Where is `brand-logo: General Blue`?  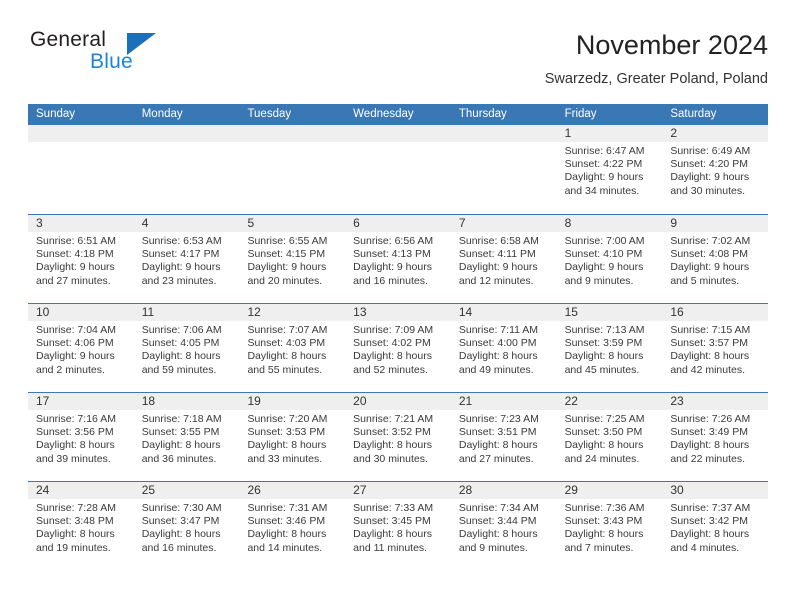 brand-logo: General Blue is located at coordinates (158, 57).